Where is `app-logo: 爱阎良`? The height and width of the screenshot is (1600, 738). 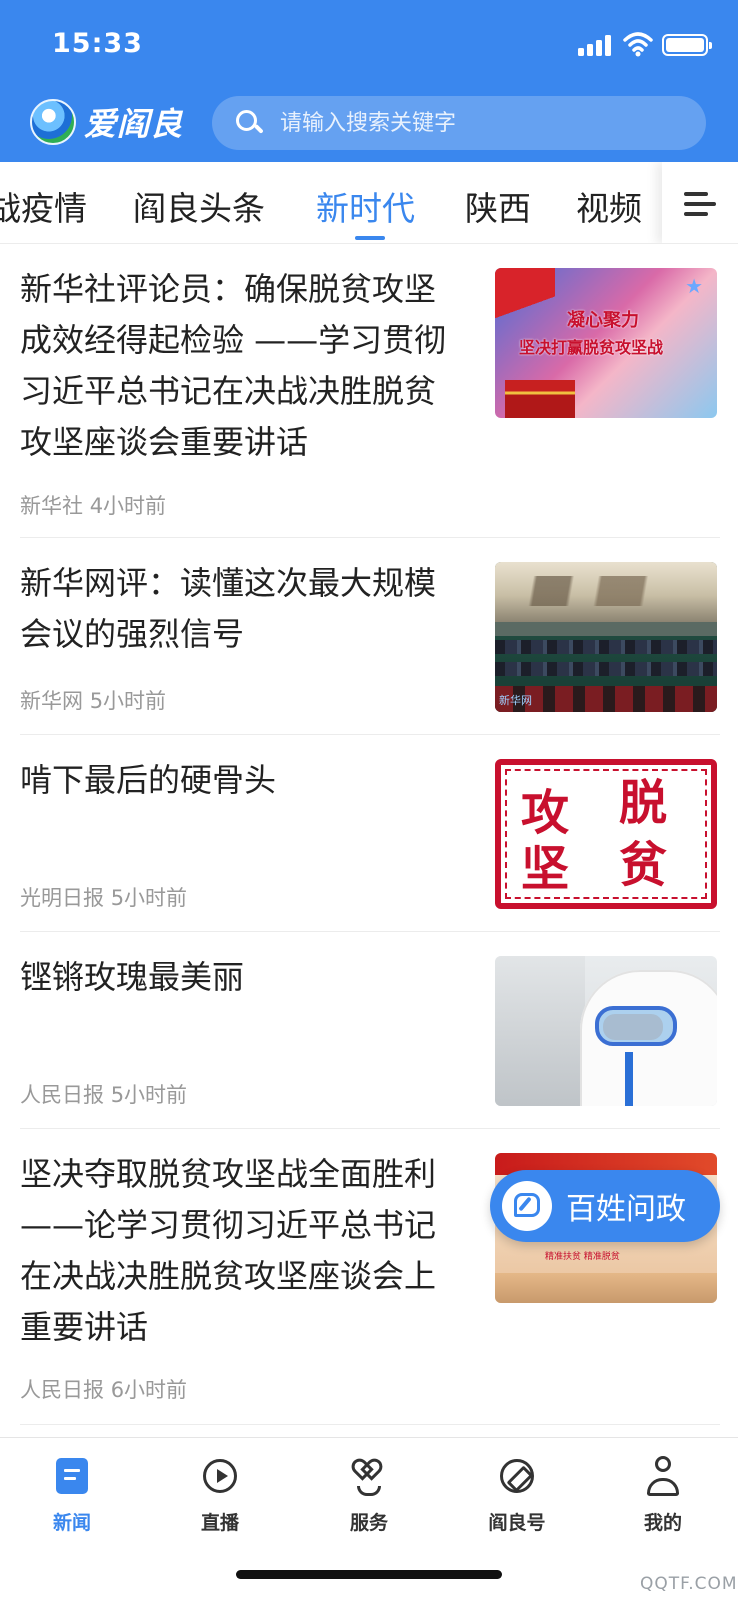
app-logo: 爱阎良 is located at coordinates (106, 122).